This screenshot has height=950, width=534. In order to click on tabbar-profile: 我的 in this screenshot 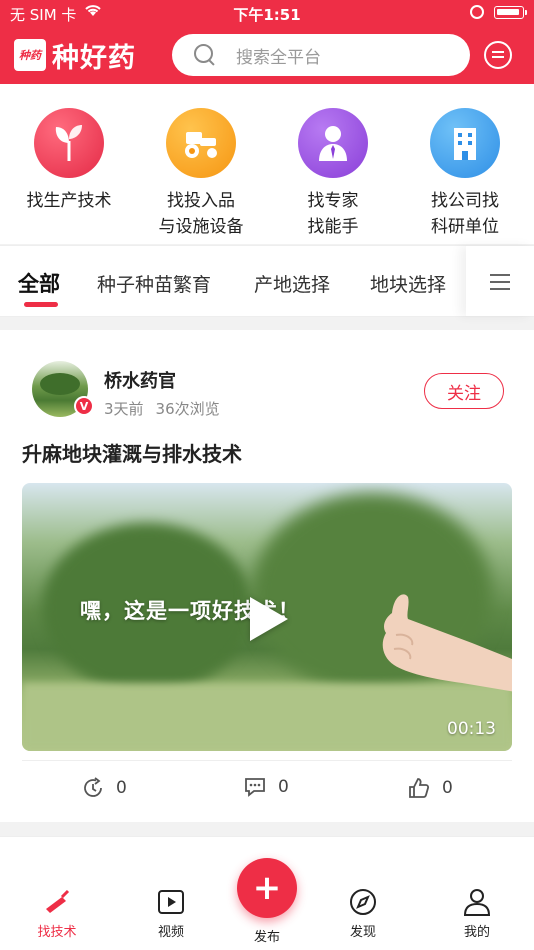, I will do `click(477, 913)`.